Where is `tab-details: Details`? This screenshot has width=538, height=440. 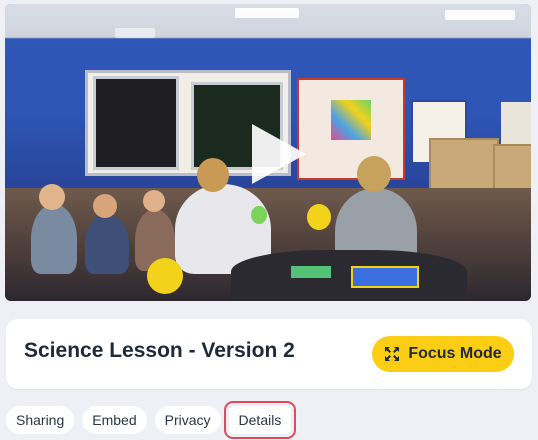 tab-details: Details is located at coordinates (260, 420).